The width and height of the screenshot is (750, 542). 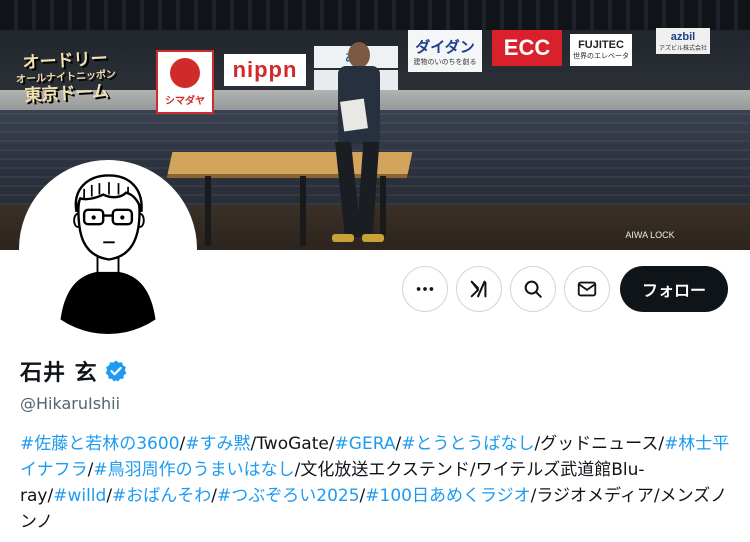 What do you see at coordinates (193, 470) in the screenshot?
I see `hashtag-link: #鳥羽周作のうまいはなし` at bounding box center [193, 470].